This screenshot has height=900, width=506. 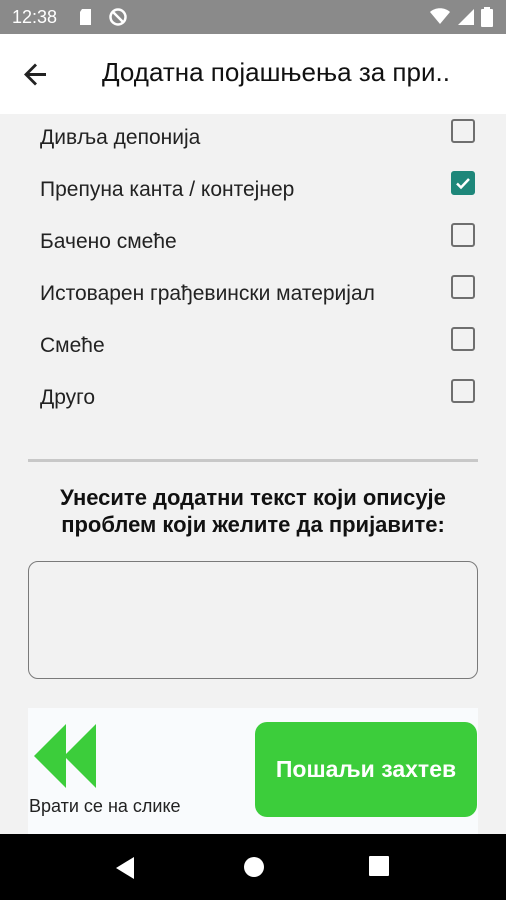 I want to click on option-garbage: Смеће, so click(x=253, y=348).